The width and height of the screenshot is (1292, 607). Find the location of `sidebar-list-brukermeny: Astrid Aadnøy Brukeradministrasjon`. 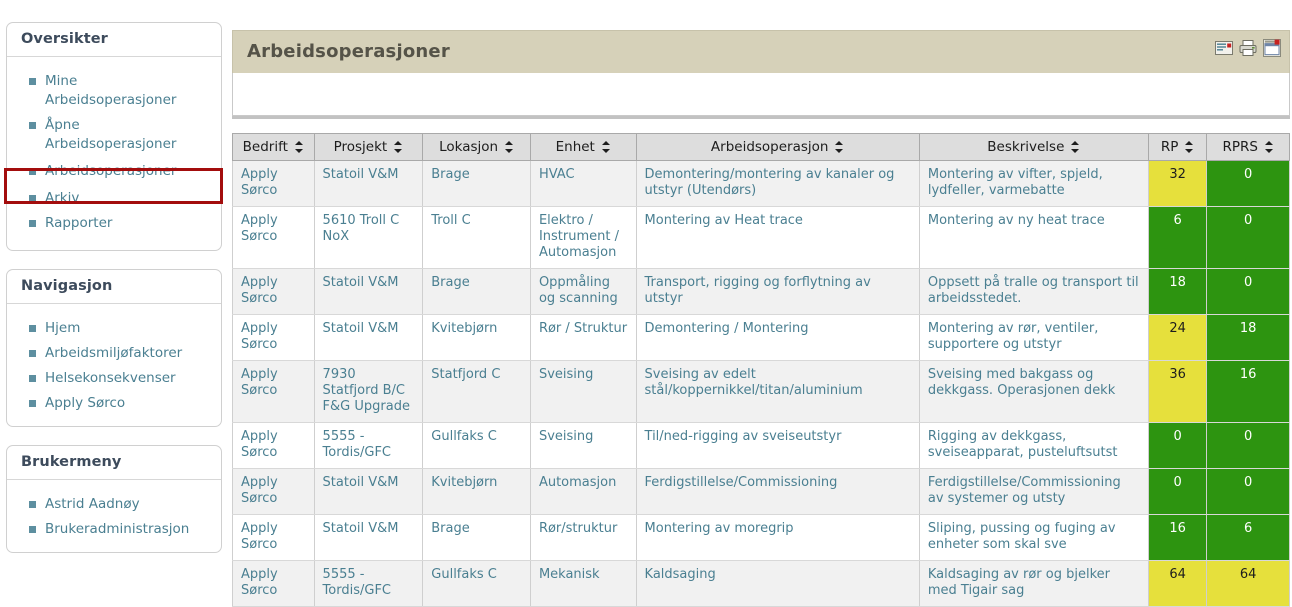

sidebar-list-brukermeny: Astrid Aadnøy Brukeradministrasjon is located at coordinates (114, 517).